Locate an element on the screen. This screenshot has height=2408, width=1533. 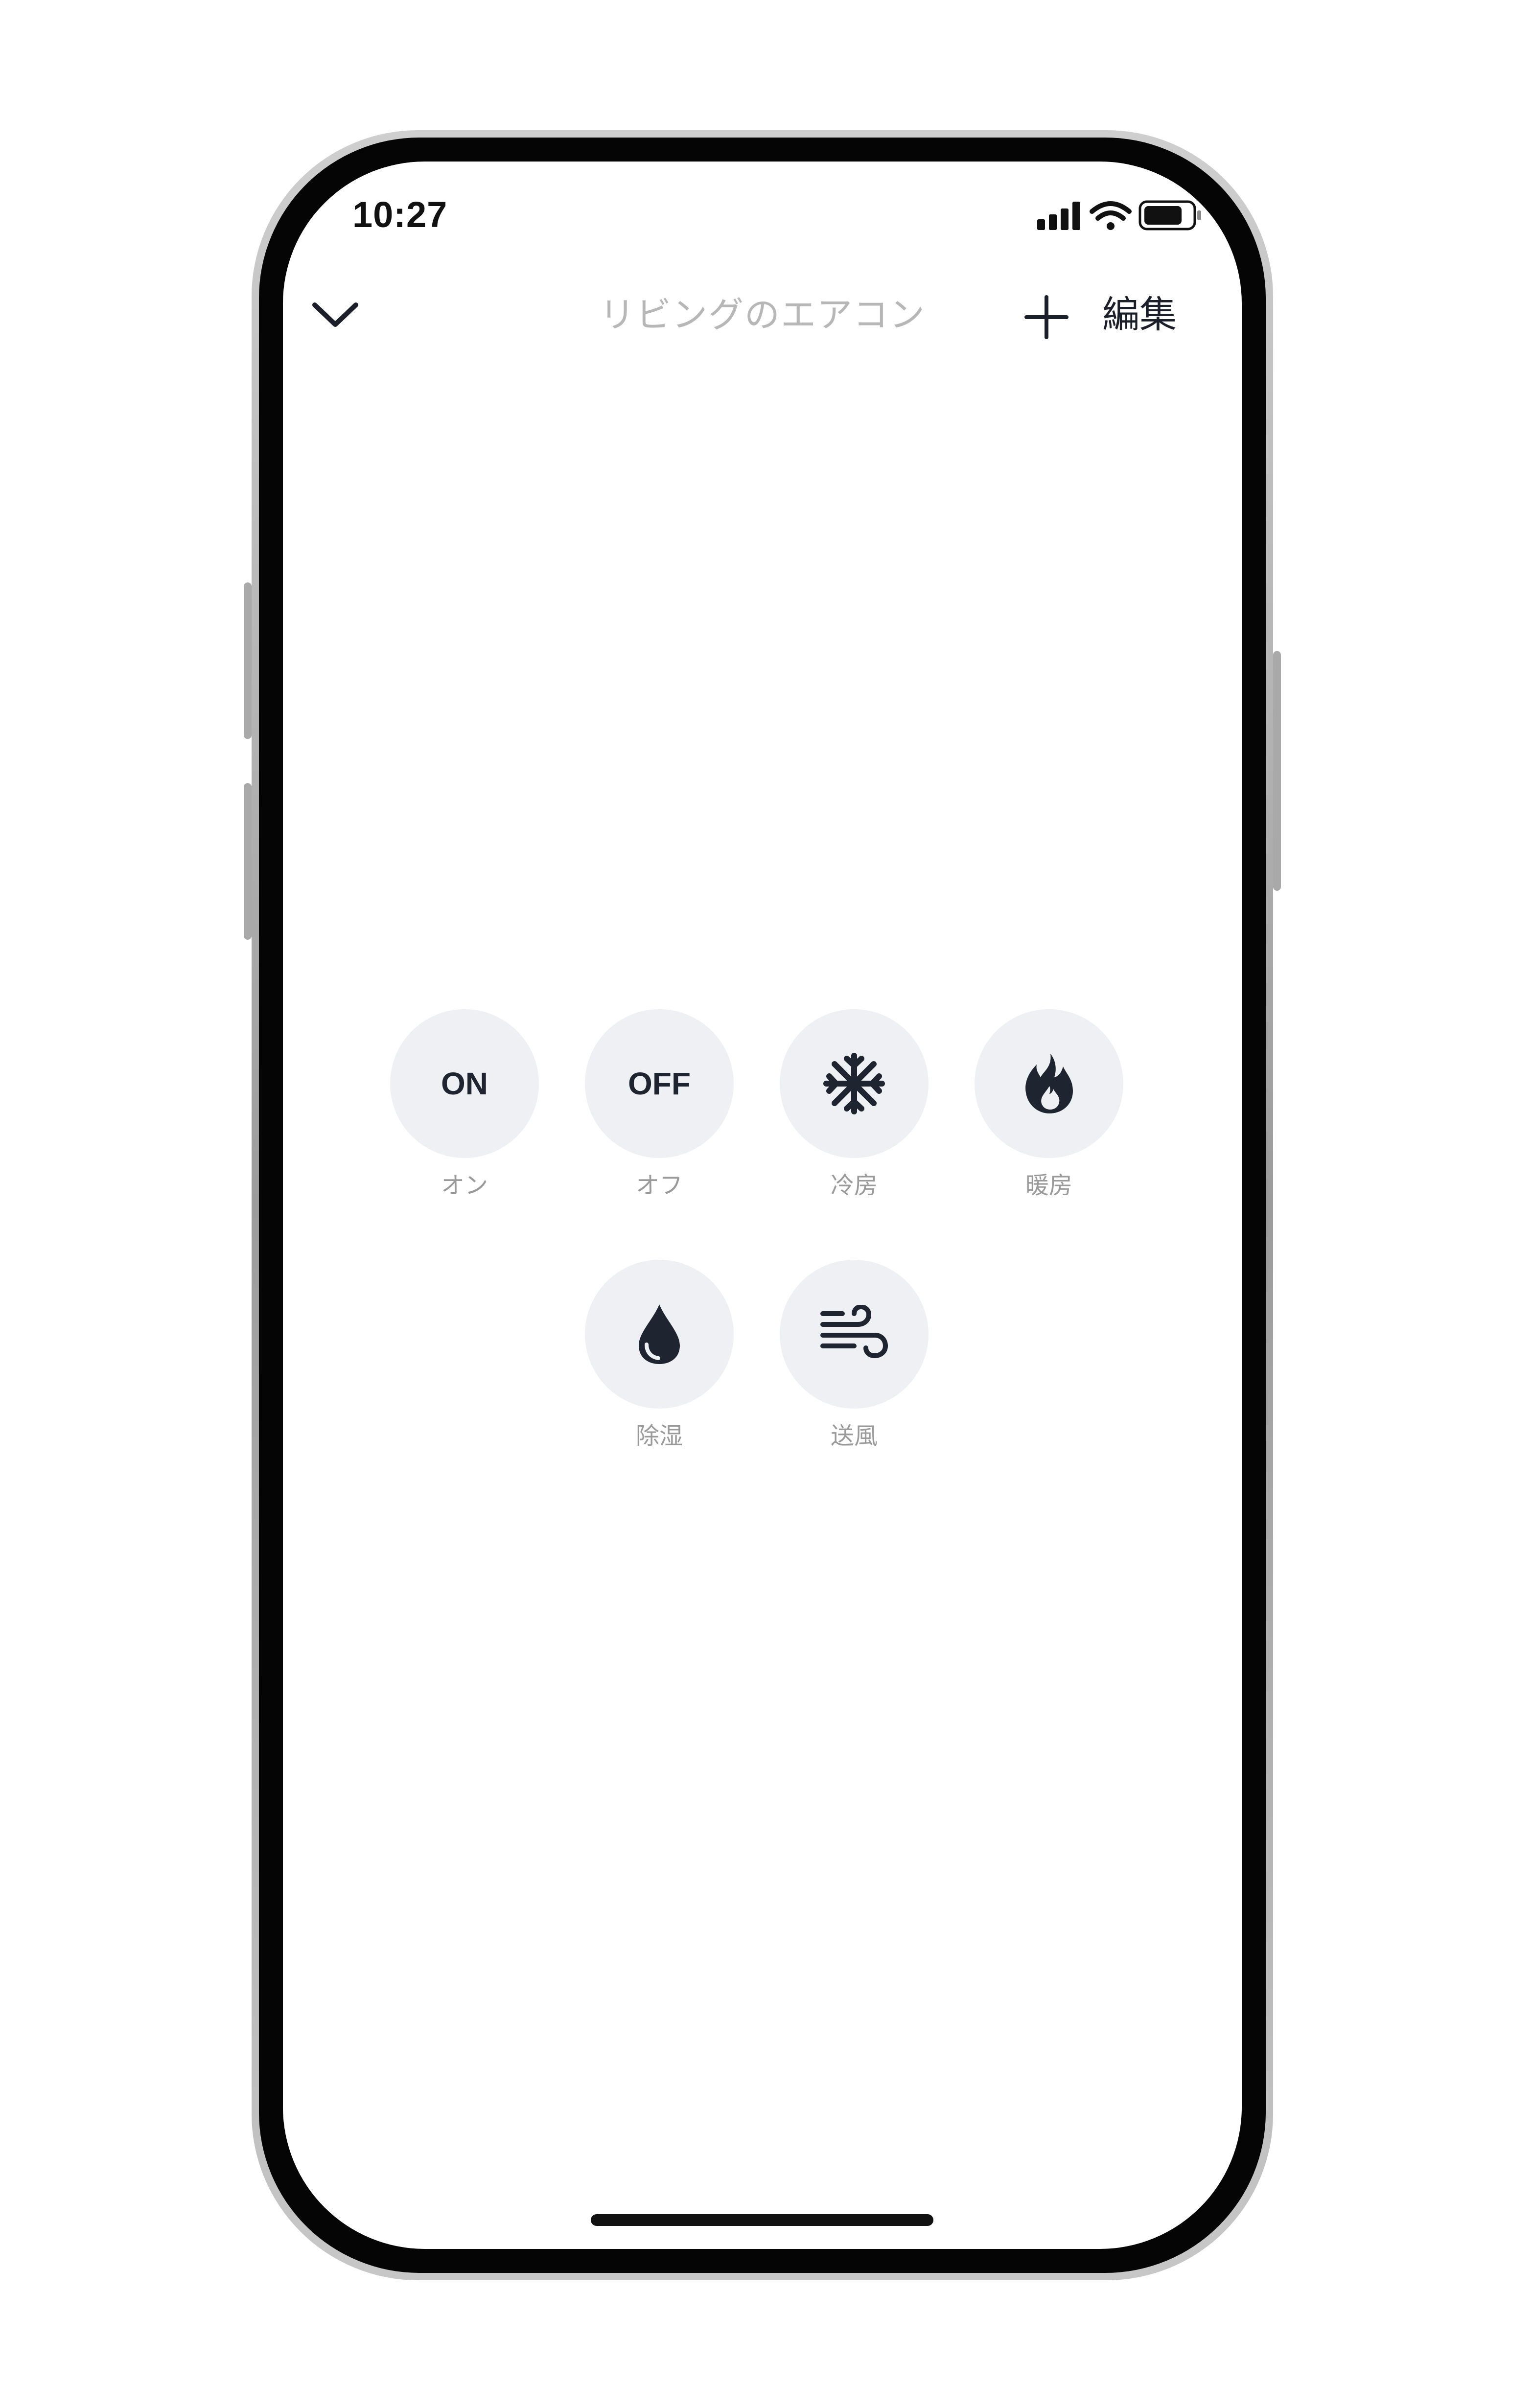
off-button: OFF is located at coordinates (659, 1083).